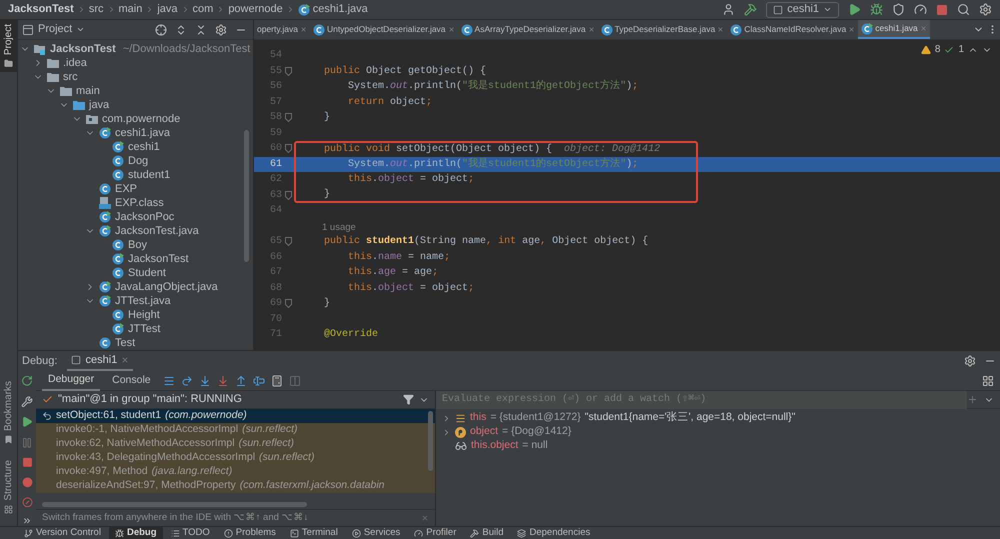 This screenshot has width=1000, height=539. Describe the element at coordinates (282, 29) in the screenshot. I see `editor-tab: operty.java` at that location.